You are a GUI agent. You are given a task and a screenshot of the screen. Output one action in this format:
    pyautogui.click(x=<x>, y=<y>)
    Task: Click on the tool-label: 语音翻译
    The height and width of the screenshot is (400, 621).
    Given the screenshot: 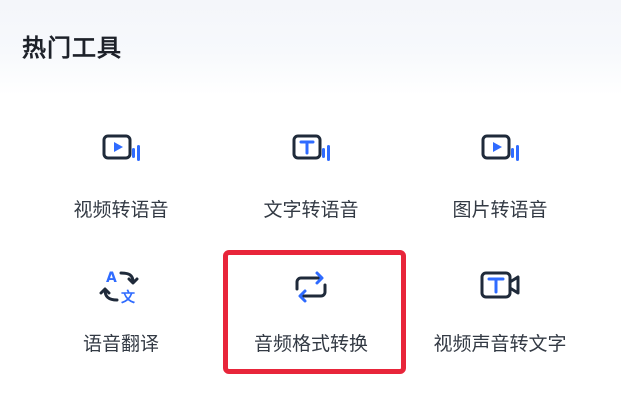 What is the action you would take?
    pyautogui.click(x=120, y=344)
    